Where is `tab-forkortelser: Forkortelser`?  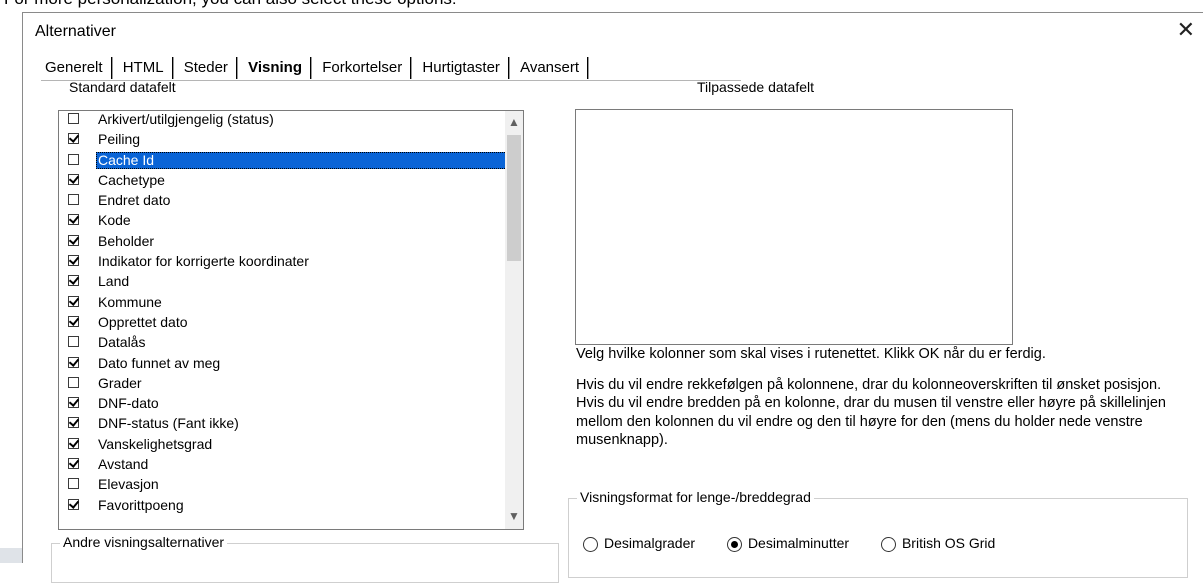 tab-forkortelser: Forkortelser is located at coordinates (363, 68).